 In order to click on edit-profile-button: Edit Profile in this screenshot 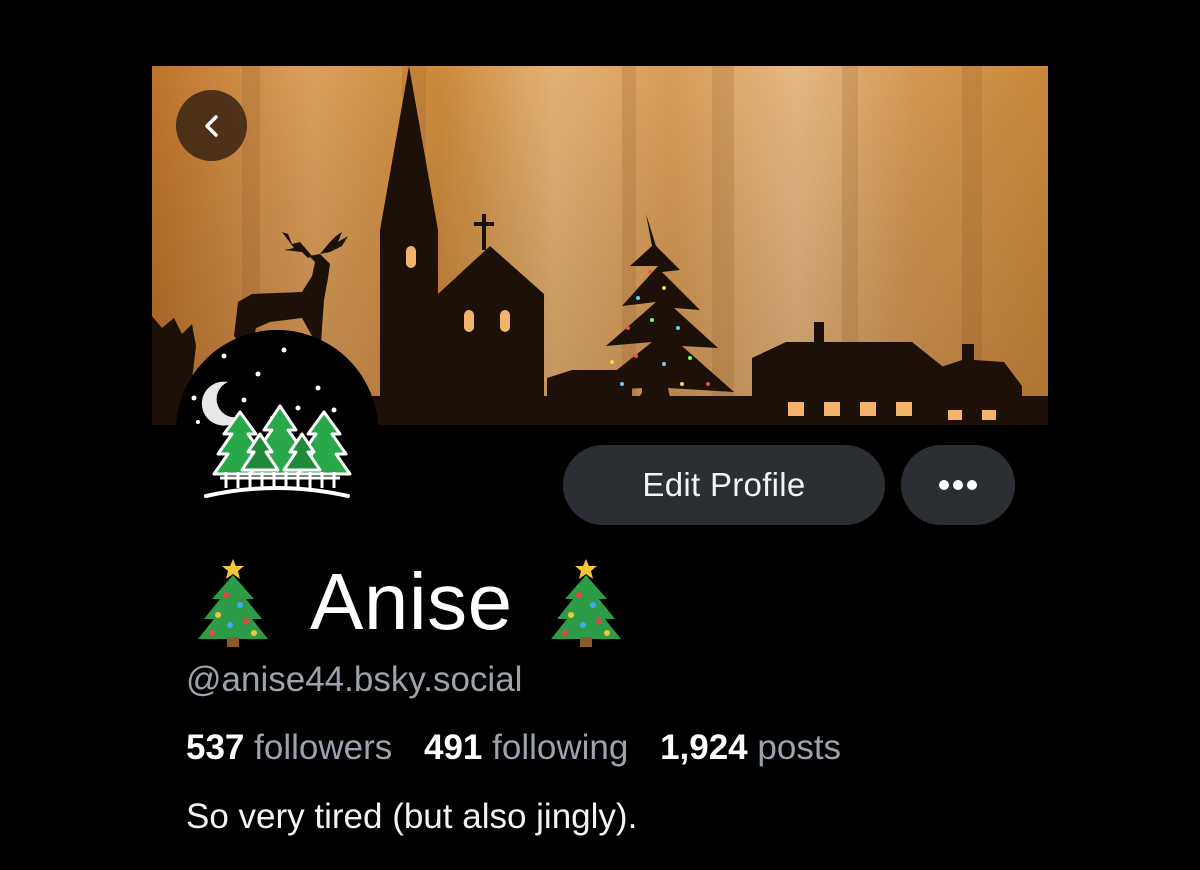, I will do `click(724, 485)`.